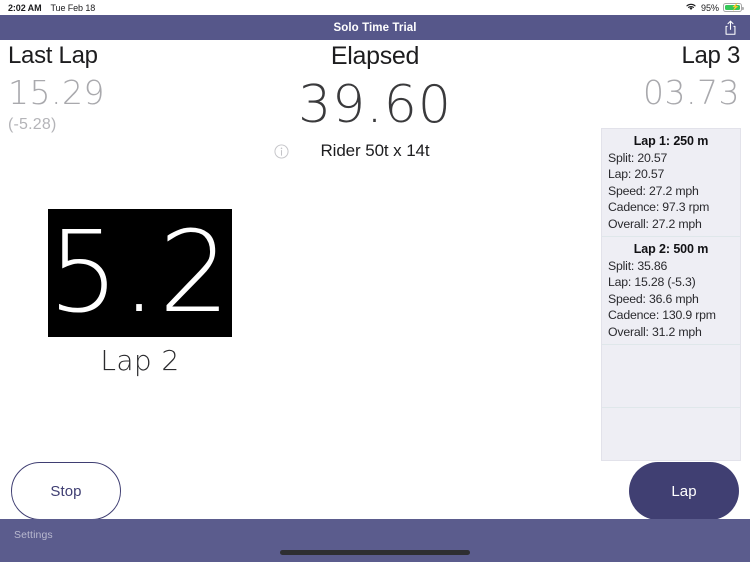 The width and height of the screenshot is (750, 562). Describe the element at coordinates (638, 158) in the screenshot. I see `lap-item-split: Split: 20.57` at that location.